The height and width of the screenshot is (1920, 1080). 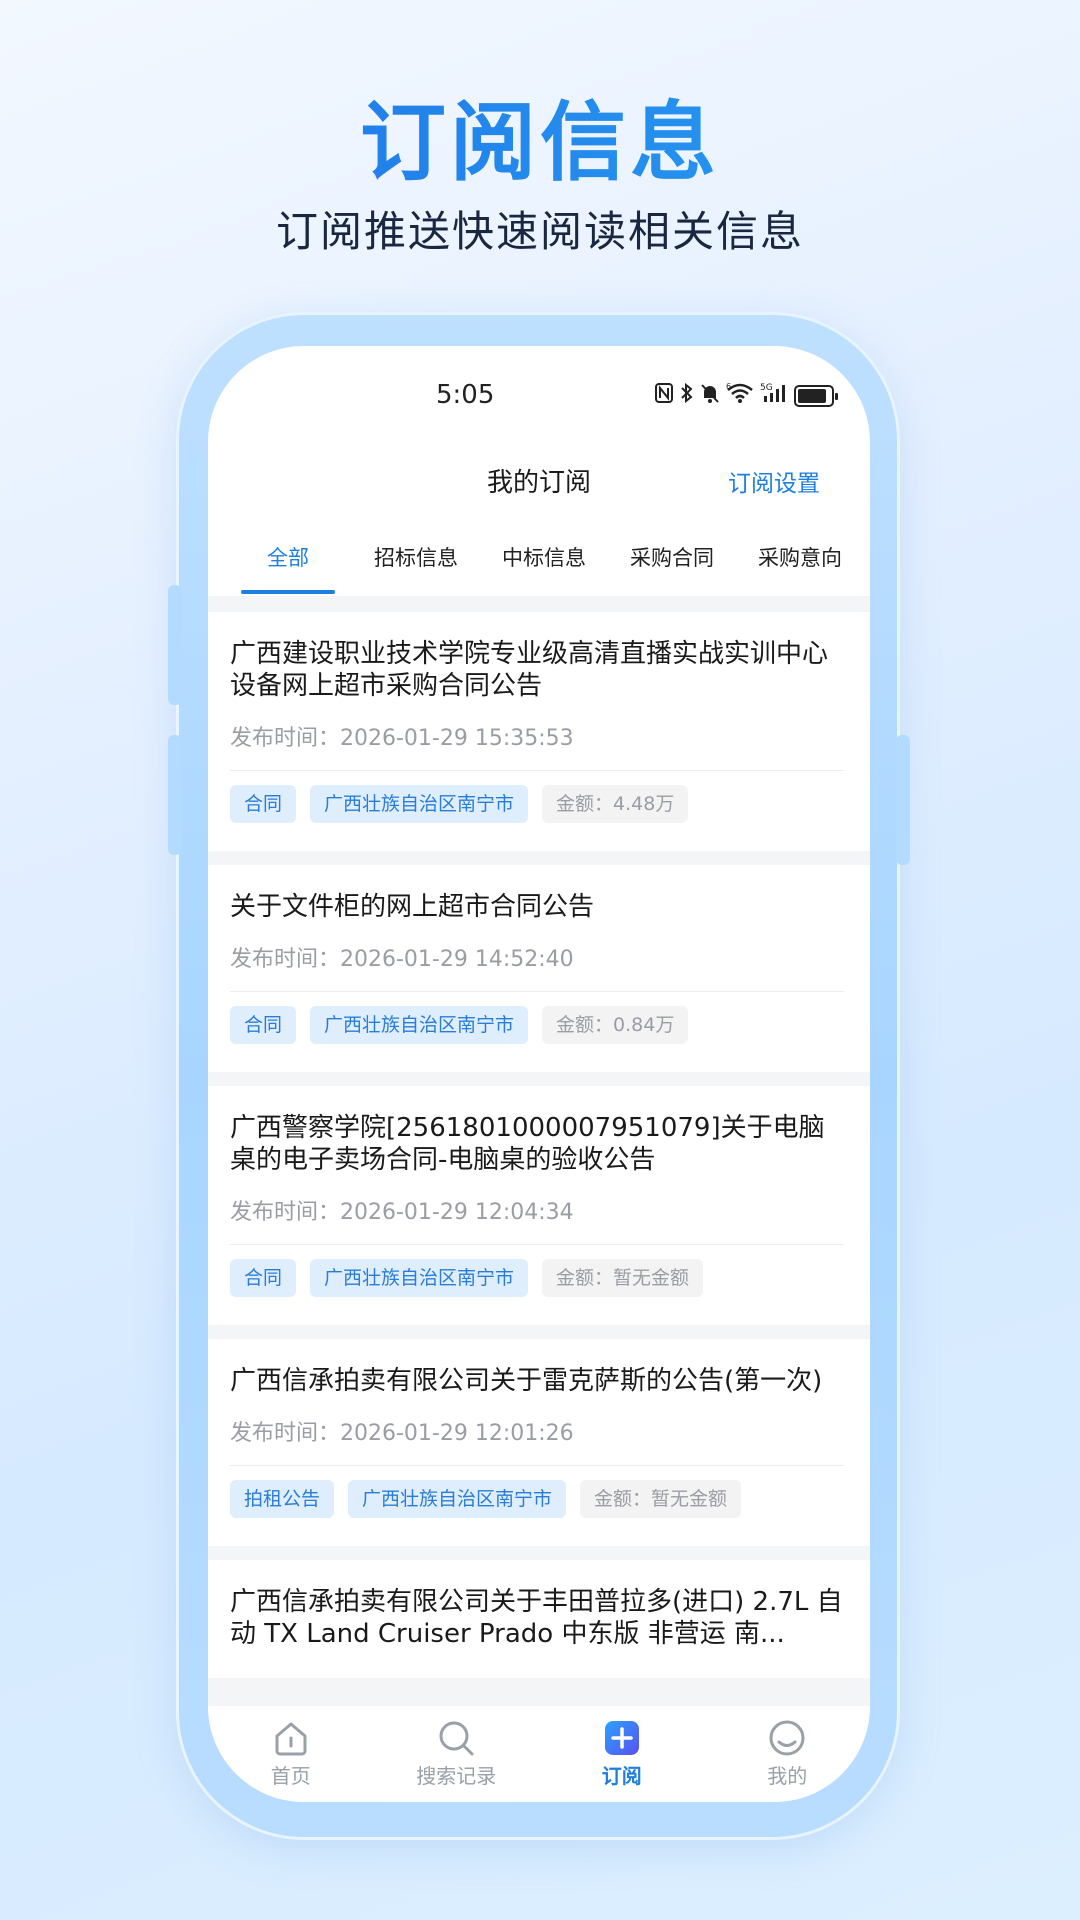 I want to click on tab-purchase-contract: 采购合同, so click(x=672, y=566).